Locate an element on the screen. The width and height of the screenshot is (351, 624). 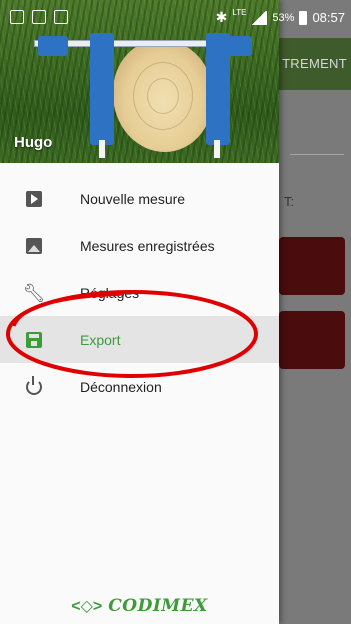
menu-item-nouvelle-mesure: Nouvelle mesure is located at coordinates (139, 198).